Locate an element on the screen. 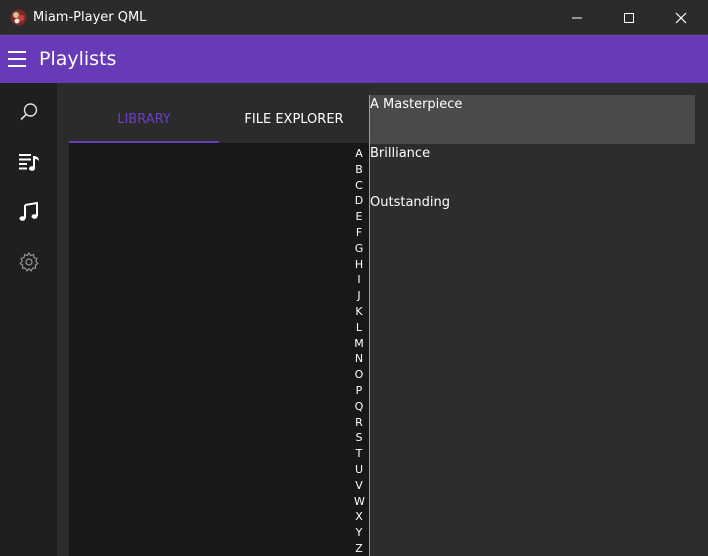 The height and width of the screenshot is (556, 708). menu-icon is located at coordinates (17, 59).